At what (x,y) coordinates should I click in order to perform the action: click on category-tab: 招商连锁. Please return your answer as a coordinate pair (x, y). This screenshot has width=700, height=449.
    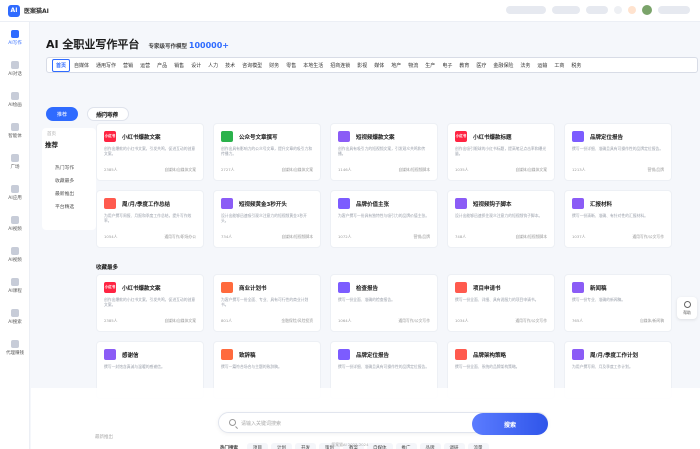
    Looking at the image, I should click on (340, 65).